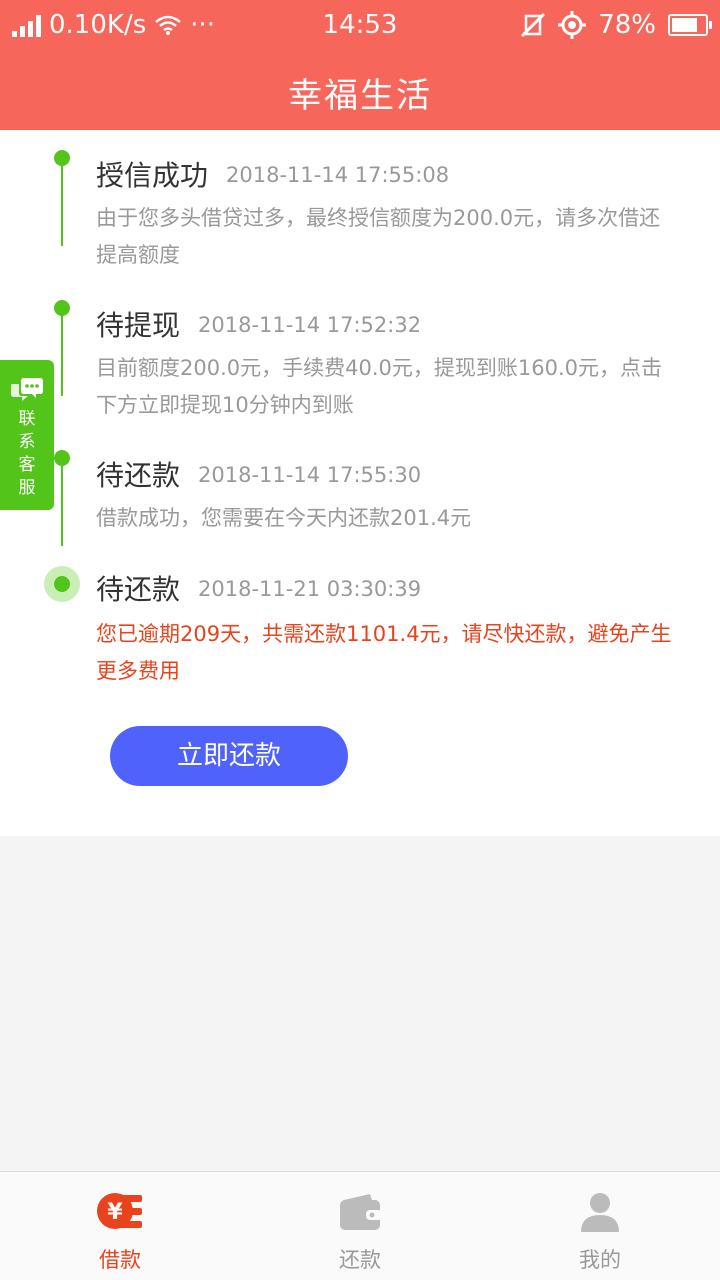 The image size is (720, 1280). I want to click on timeline-title: 待提现 2018-11-14 17:52:32, so click(259, 325).